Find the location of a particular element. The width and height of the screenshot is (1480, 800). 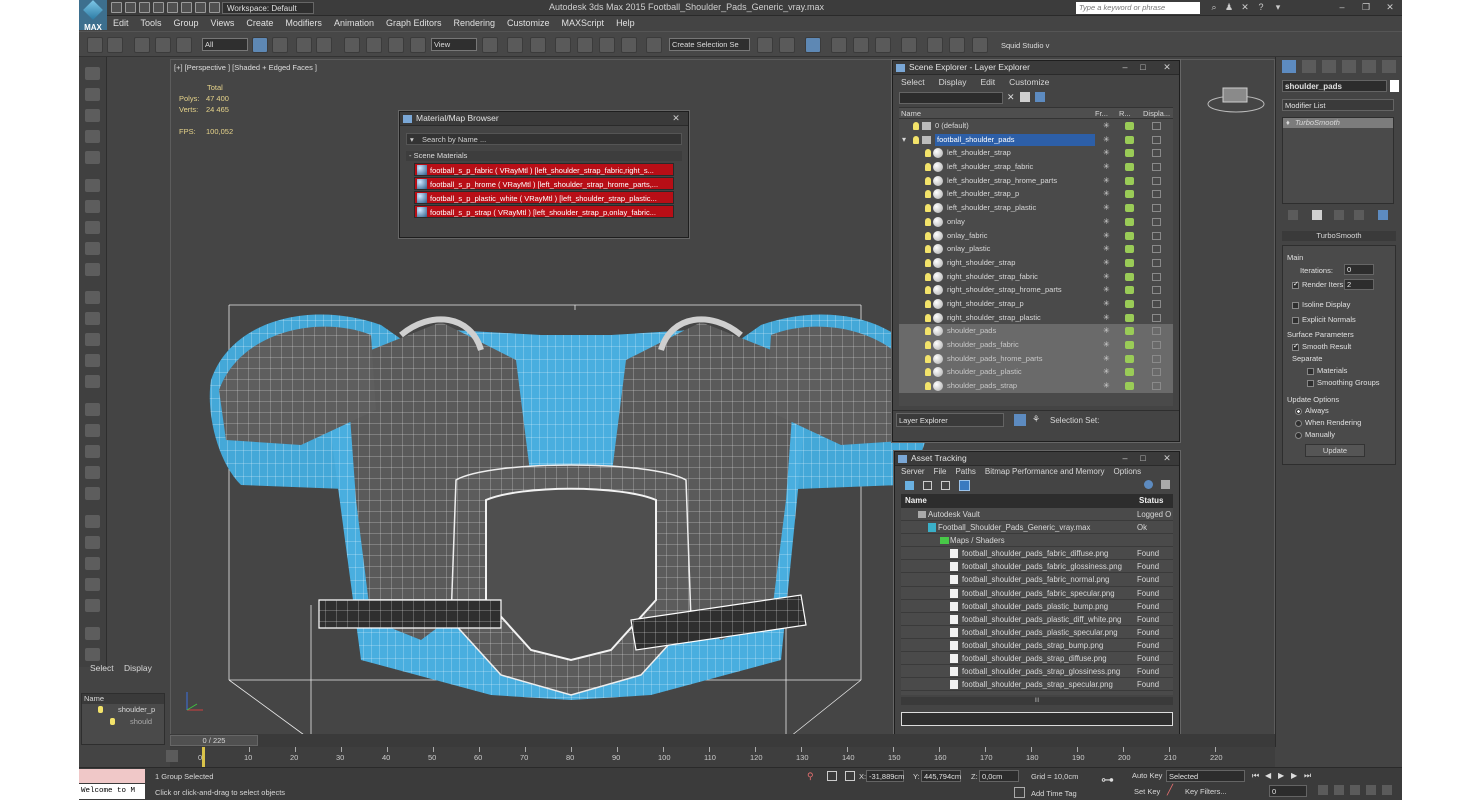

iterations-spinner: 0 is located at coordinates (1359, 269).